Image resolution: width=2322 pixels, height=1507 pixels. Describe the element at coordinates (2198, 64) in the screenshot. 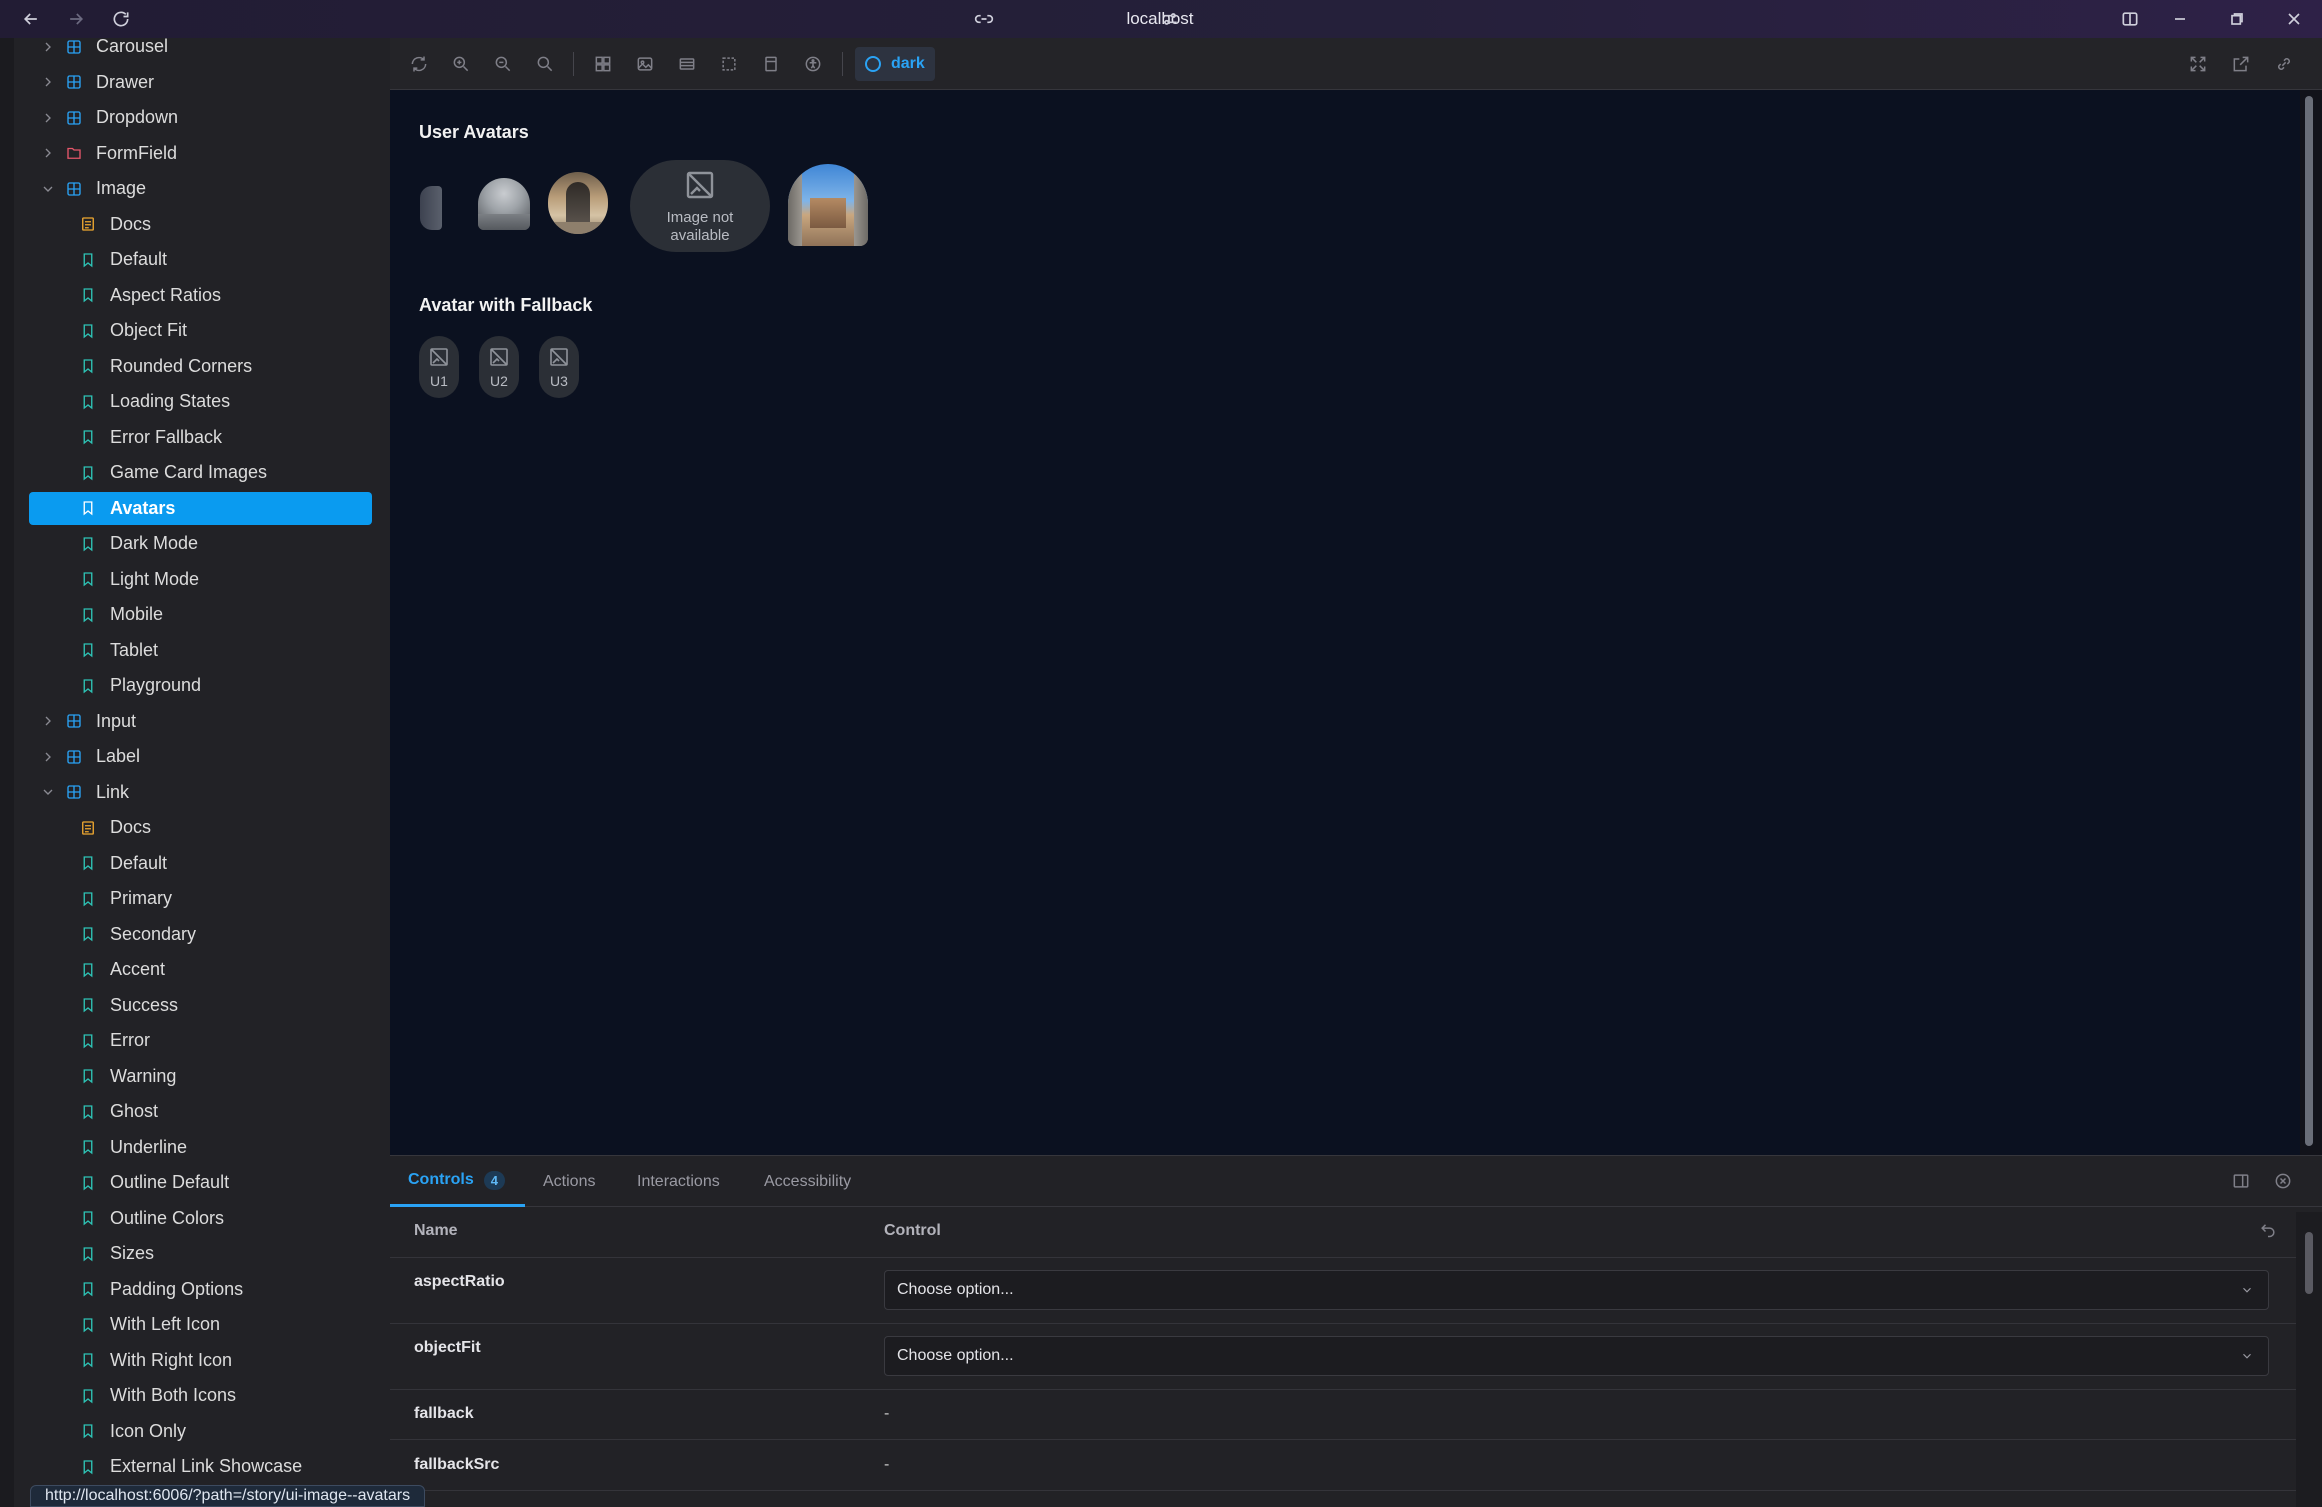

I see `fullscreen-button` at that location.